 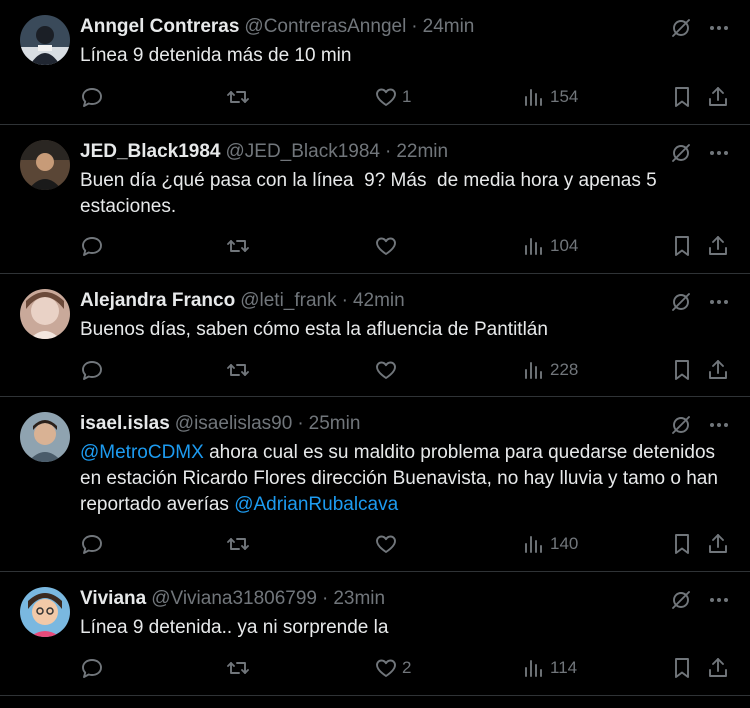 What do you see at coordinates (379, 301) in the screenshot?
I see `timestamp: 42min` at bounding box center [379, 301].